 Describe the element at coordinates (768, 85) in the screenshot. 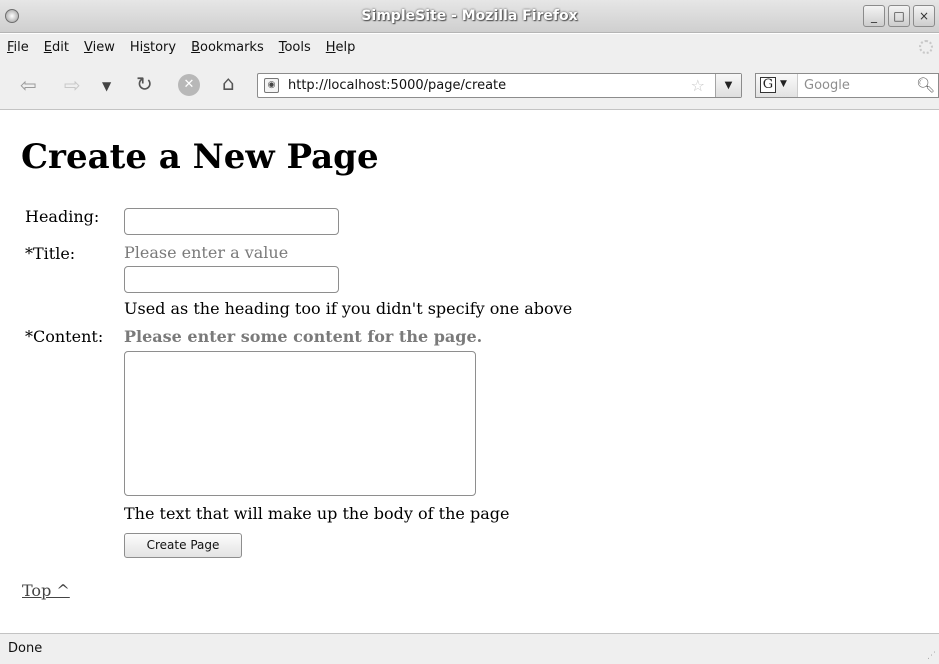

I see `google-icon: G` at that location.